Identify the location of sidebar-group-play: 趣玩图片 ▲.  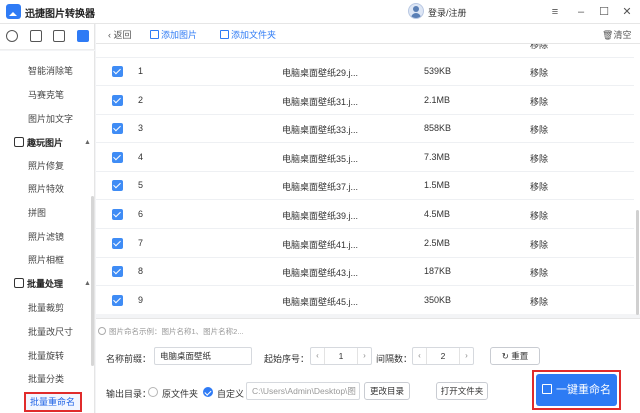
(52, 143).